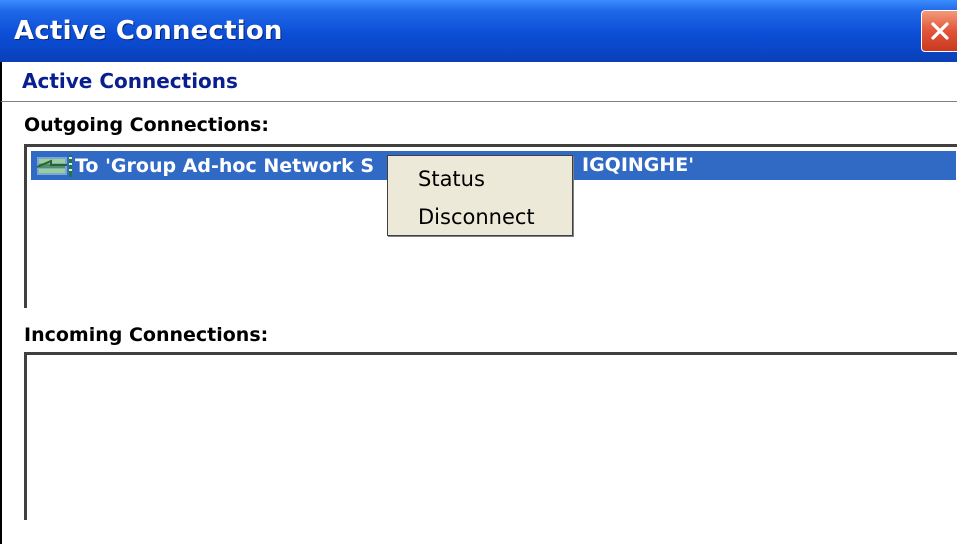  What do you see at coordinates (146, 335) in the screenshot?
I see `incoming-connections-label: Incoming Connections:` at bounding box center [146, 335].